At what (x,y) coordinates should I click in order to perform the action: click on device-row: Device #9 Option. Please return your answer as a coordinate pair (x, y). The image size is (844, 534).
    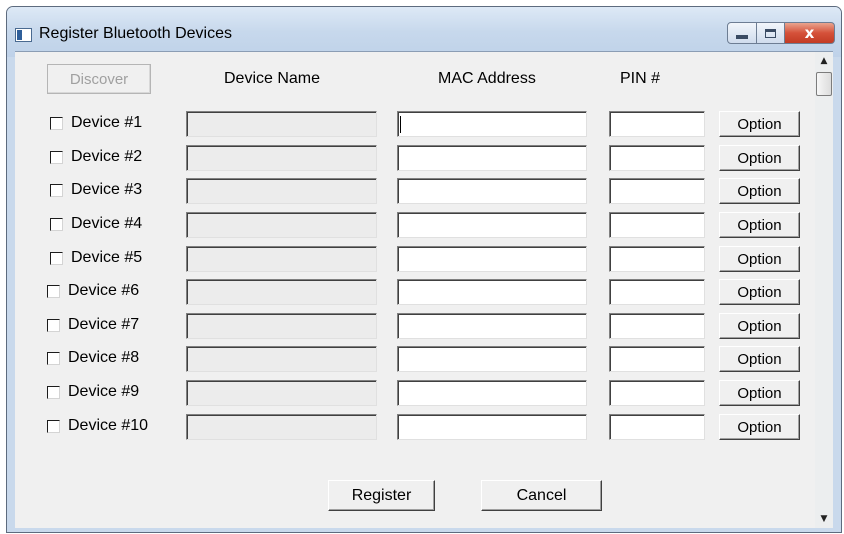
    Looking at the image, I should click on (415, 393).